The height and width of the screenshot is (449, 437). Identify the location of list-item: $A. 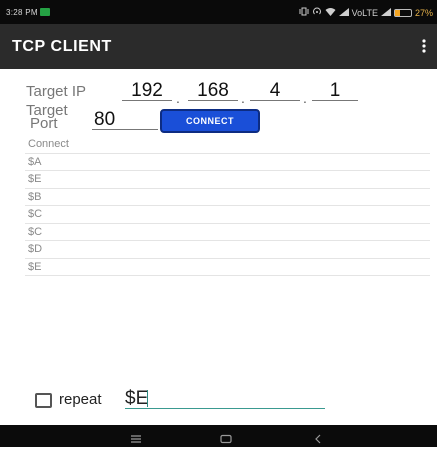
(227, 162).